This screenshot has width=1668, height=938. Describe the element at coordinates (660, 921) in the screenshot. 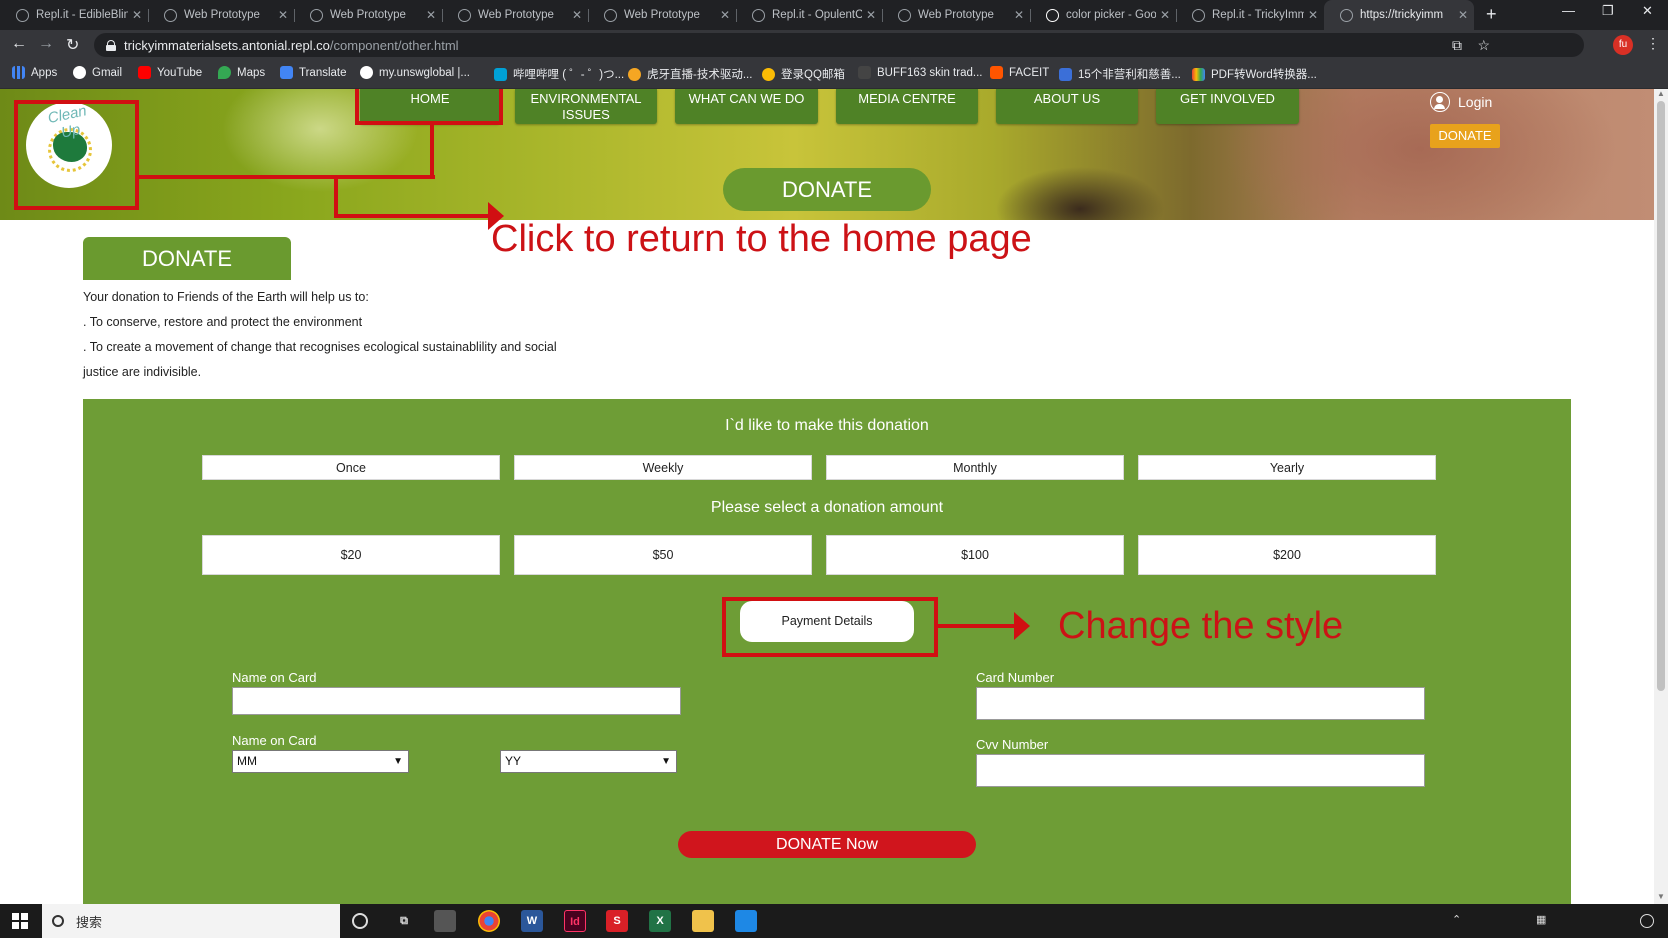

I see `excel-icon: X` at that location.